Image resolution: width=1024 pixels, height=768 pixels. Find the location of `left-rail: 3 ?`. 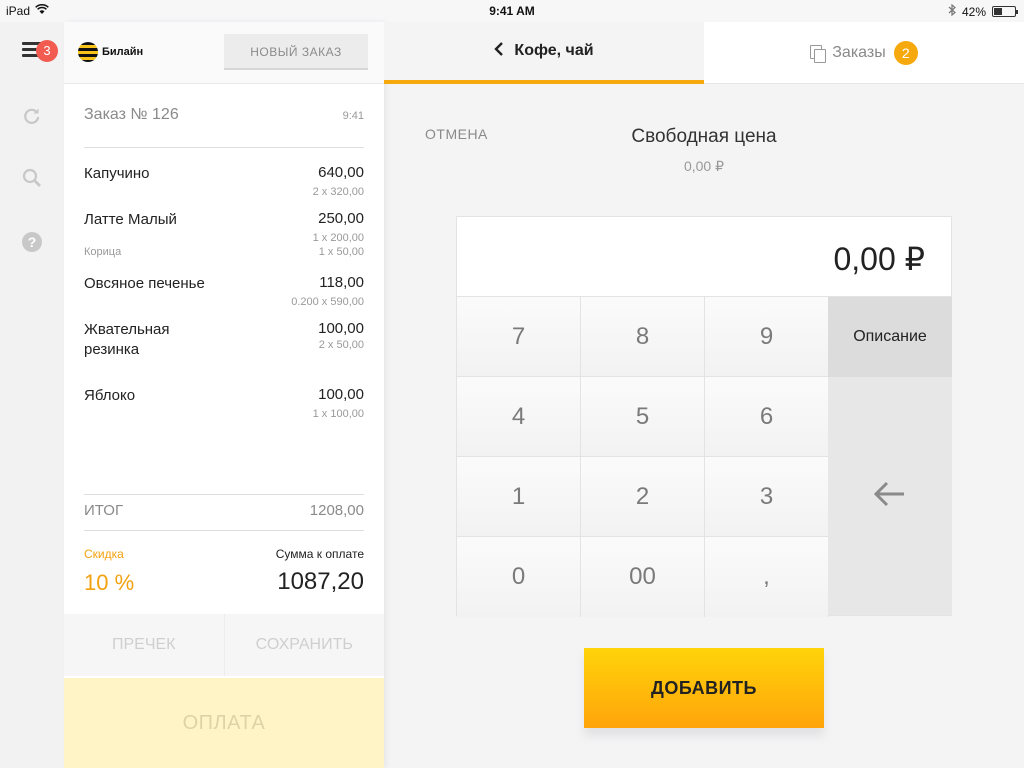

left-rail: 3 ? is located at coordinates (32, 395).